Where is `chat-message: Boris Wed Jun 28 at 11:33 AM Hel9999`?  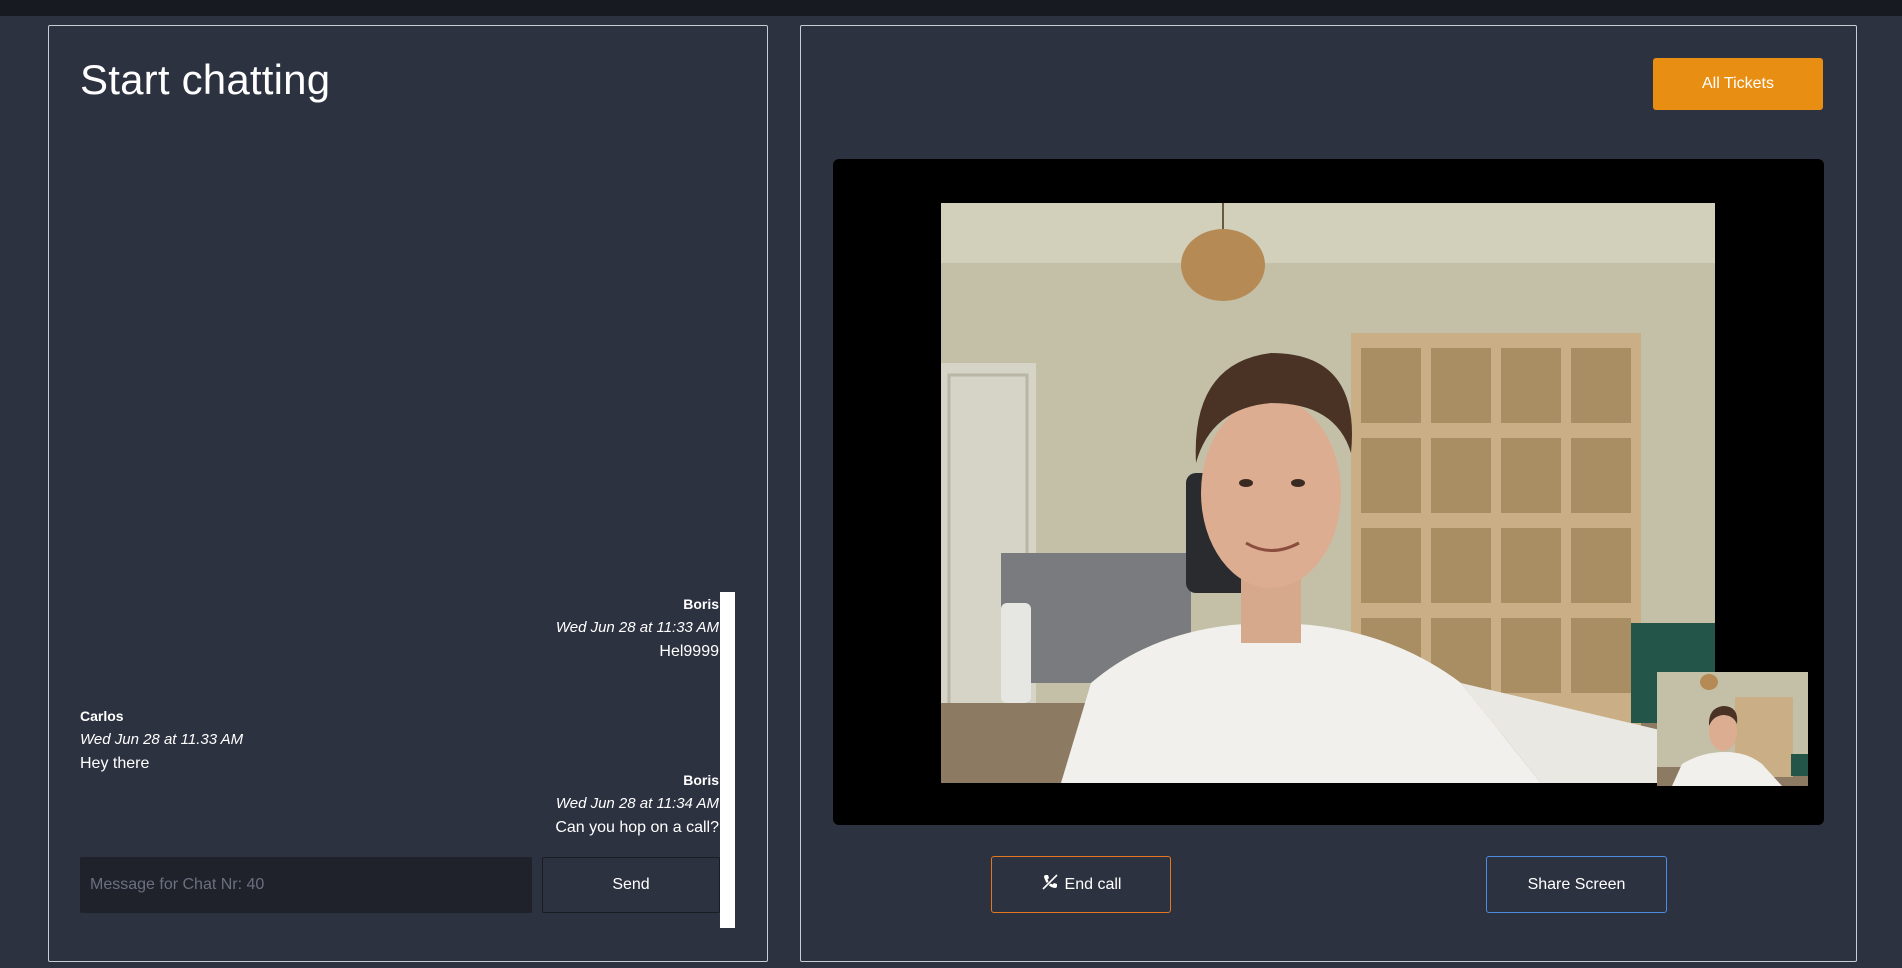 chat-message: Boris Wed Jun 28 at 11:33 AM Hel9999 is located at coordinates (637, 628).